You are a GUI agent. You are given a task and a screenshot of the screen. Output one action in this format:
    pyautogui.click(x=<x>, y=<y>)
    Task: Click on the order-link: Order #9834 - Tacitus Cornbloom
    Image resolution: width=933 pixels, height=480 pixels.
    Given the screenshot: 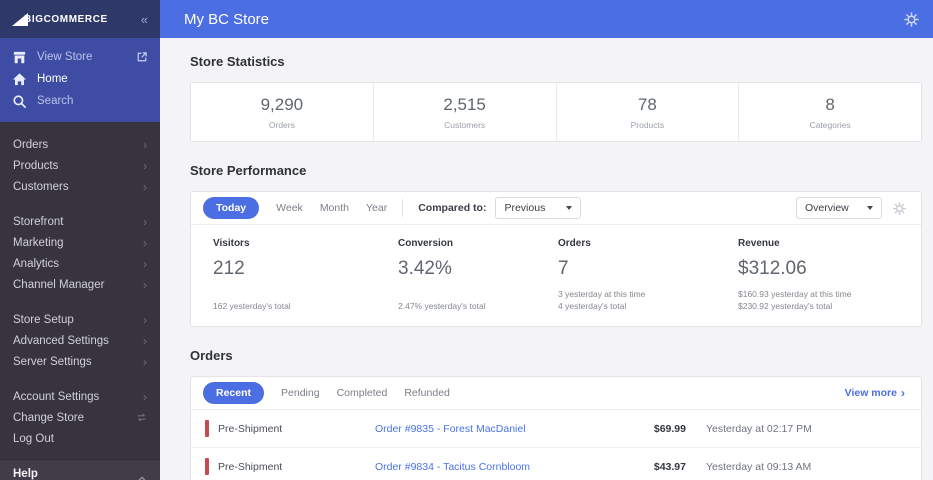 What is the action you would take?
    pyautogui.click(x=495, y=467)
    